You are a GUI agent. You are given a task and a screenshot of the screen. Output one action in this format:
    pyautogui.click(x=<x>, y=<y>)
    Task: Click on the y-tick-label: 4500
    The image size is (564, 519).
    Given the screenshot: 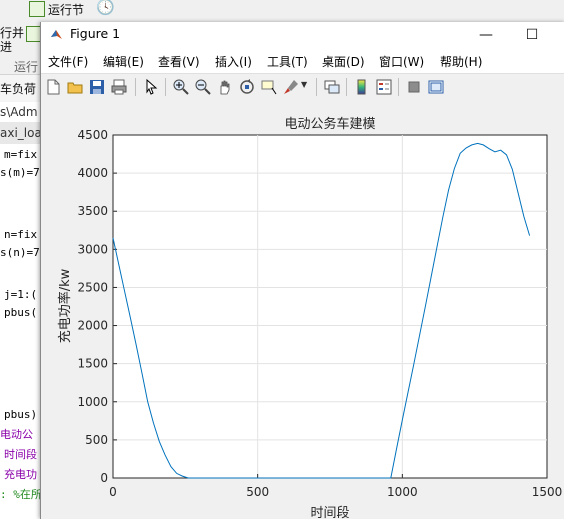 What is the action you would take?
    pyautogui.click(x=92, y=135)
    